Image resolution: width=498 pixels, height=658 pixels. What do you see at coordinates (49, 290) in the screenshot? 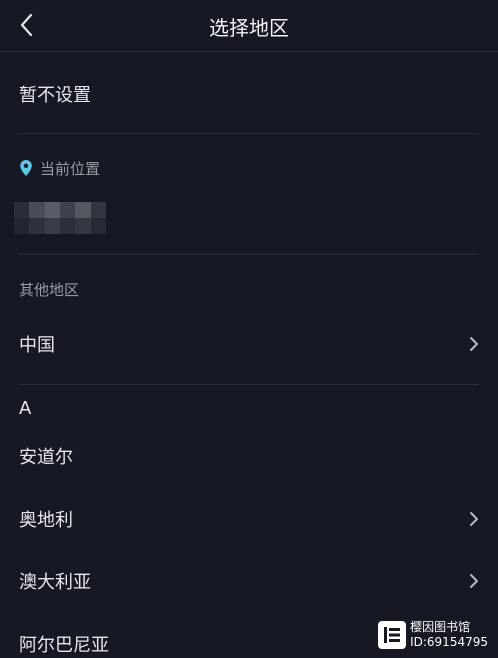
I see `other-regions-caption: 其他地区` at bounding box center [49, 290].